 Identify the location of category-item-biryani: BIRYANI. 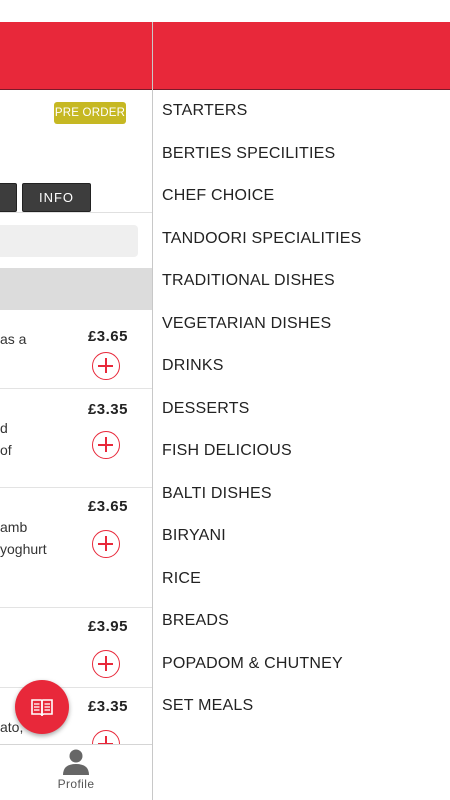
(301, 536).